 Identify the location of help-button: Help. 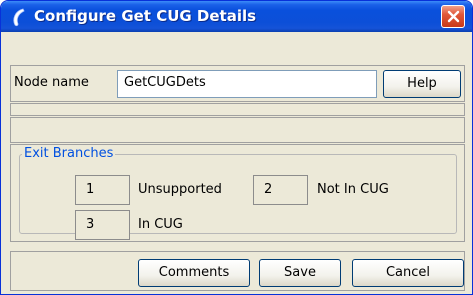
(422, 84).